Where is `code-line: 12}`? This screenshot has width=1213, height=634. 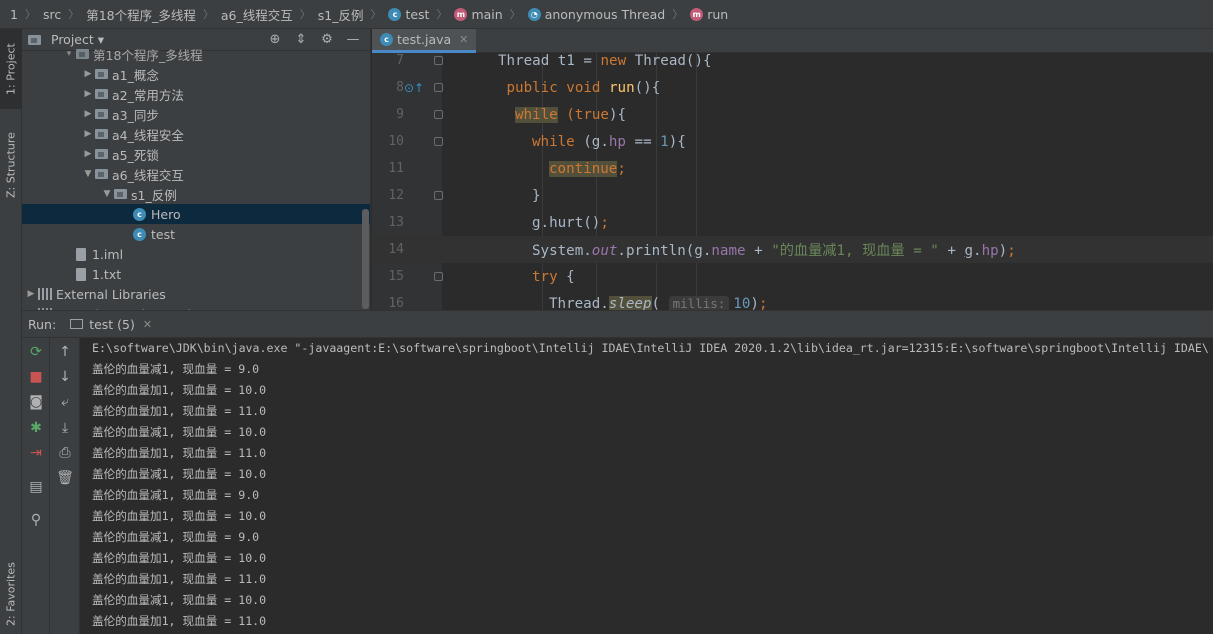
code-line: 12} is located at coordinates (792, 195).